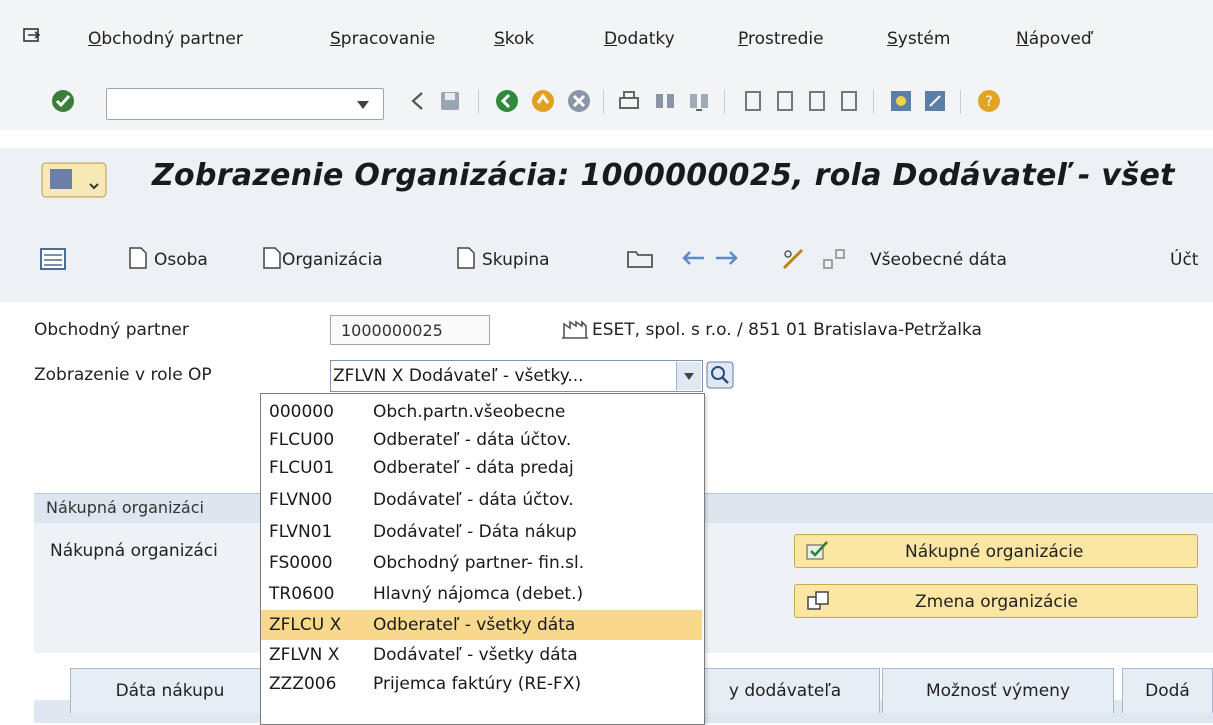  Describe the element at coordinates (699, 101) in the screenshot. I see `find-next-icon` at that location.